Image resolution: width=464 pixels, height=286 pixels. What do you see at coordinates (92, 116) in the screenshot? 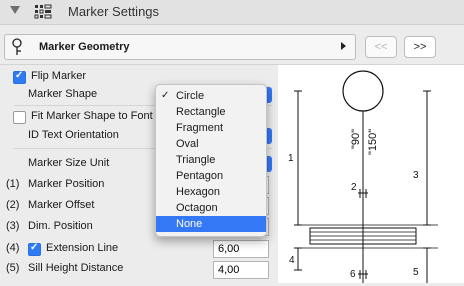
I see `fit-marker-label: Fit Marker Shape to Font` at bounding box center [92, 116].